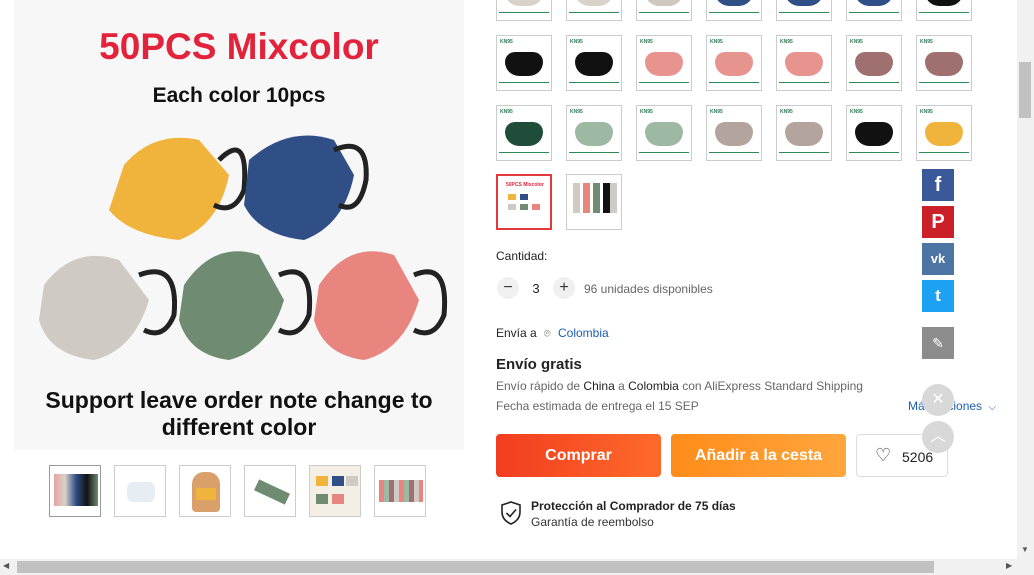 The height and width of the screenshot is (575, 1034). I want to click on image-bottom-line1: Support leave order note change to, so click(239, 400).